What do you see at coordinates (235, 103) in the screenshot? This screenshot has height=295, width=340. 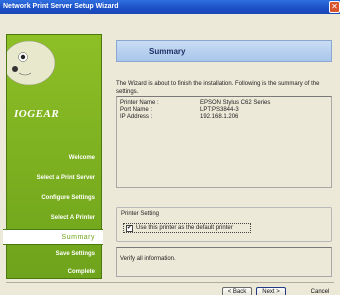 I see `summary-value: EPSON Stylus C62 Series` at bounding box center [235, 103].